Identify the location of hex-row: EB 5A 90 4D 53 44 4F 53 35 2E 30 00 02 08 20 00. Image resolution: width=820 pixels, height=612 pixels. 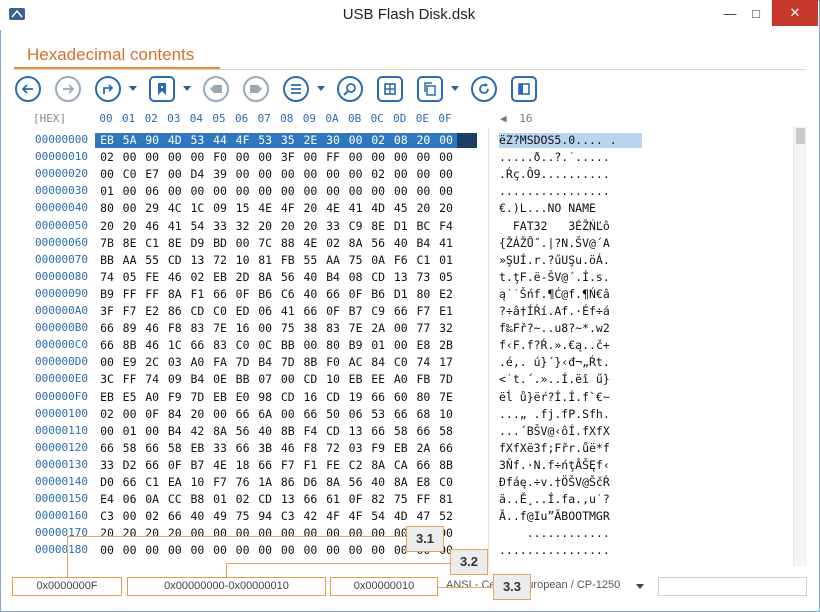
(280, 140).